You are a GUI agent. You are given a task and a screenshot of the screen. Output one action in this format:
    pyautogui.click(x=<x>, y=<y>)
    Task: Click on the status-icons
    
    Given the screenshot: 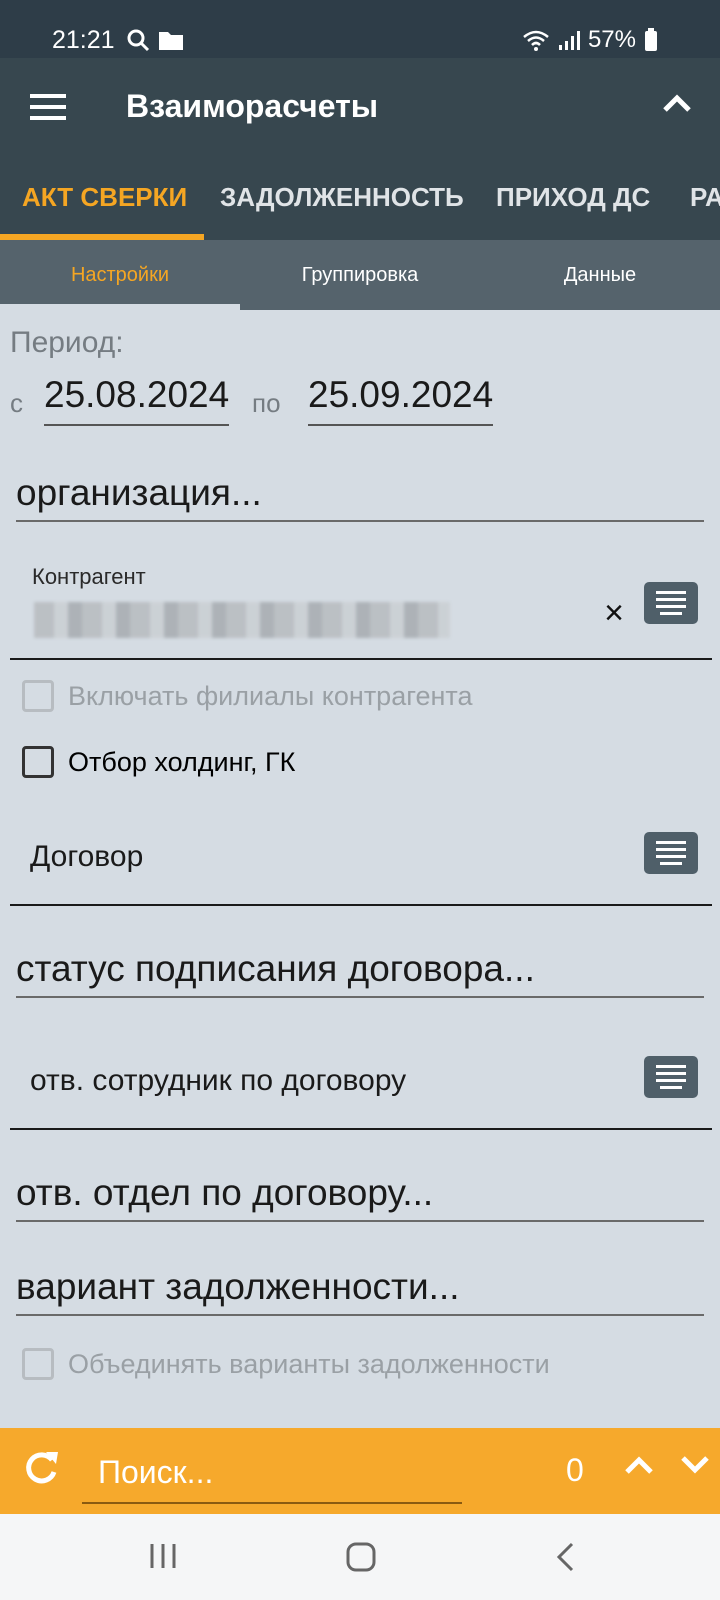 What is the action you would take?
    pyautogui.click(x=155, y=40)
    